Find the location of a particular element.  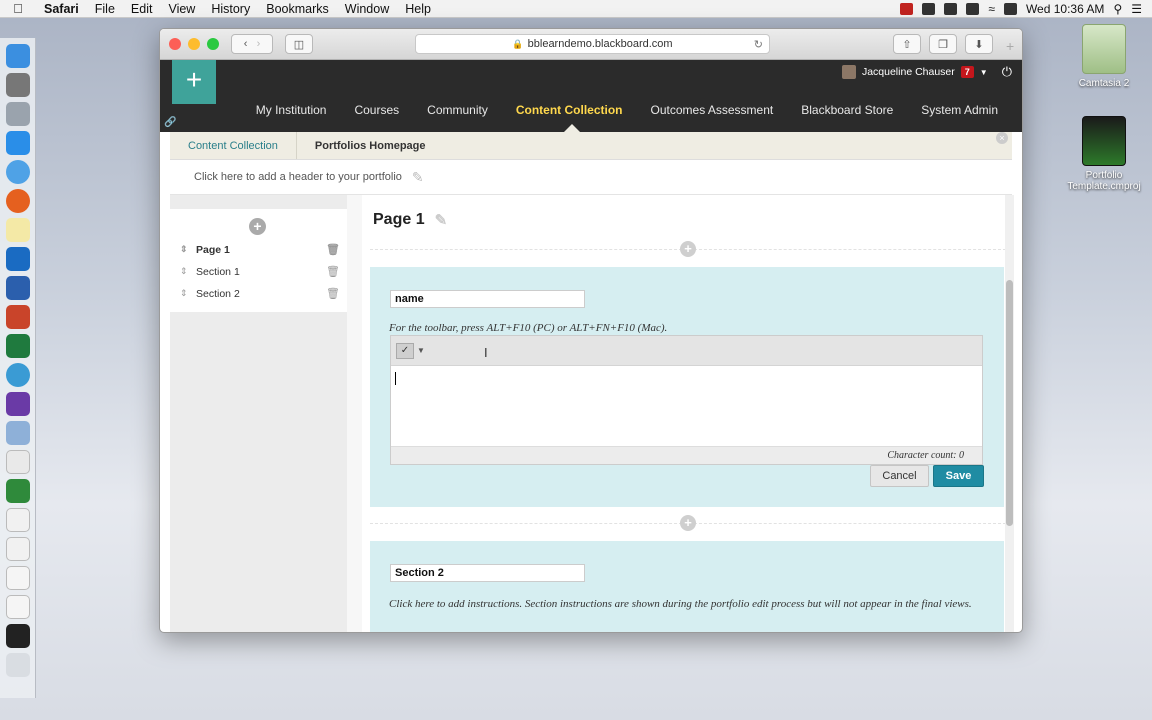

page-title-text: Page 1 is located at coordinates (399, 220).